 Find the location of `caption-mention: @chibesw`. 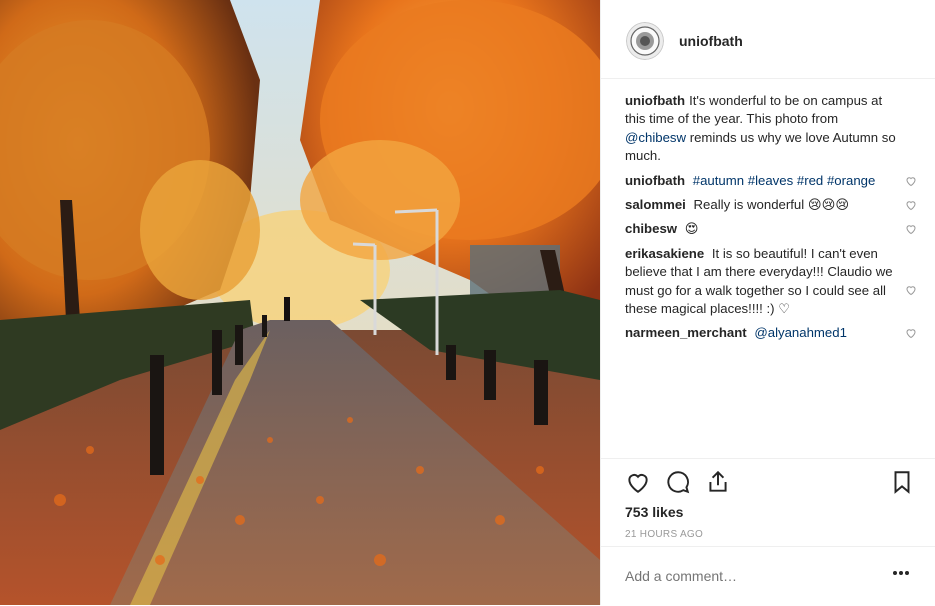

caption-mention: @chibesw is located at coordinates (655, 137).